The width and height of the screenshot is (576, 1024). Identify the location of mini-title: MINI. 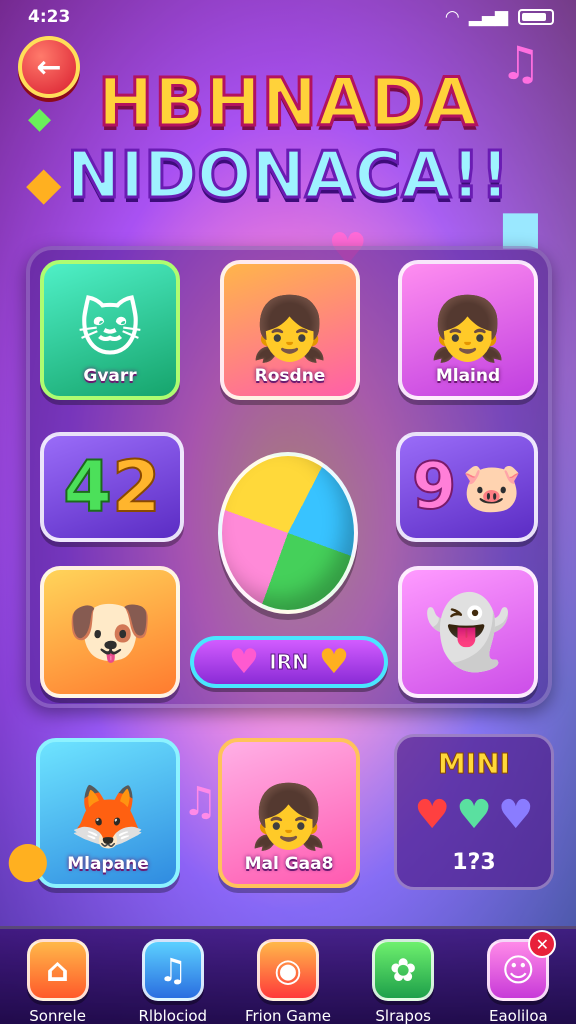
(474, 764).